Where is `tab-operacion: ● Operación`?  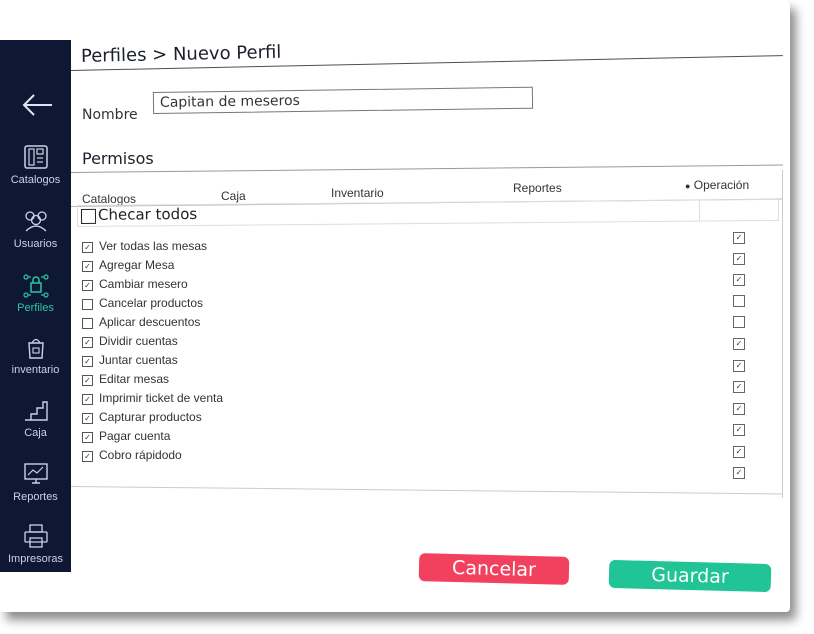
tab-operacion: ● Operación is located at coordinates (717, 185).